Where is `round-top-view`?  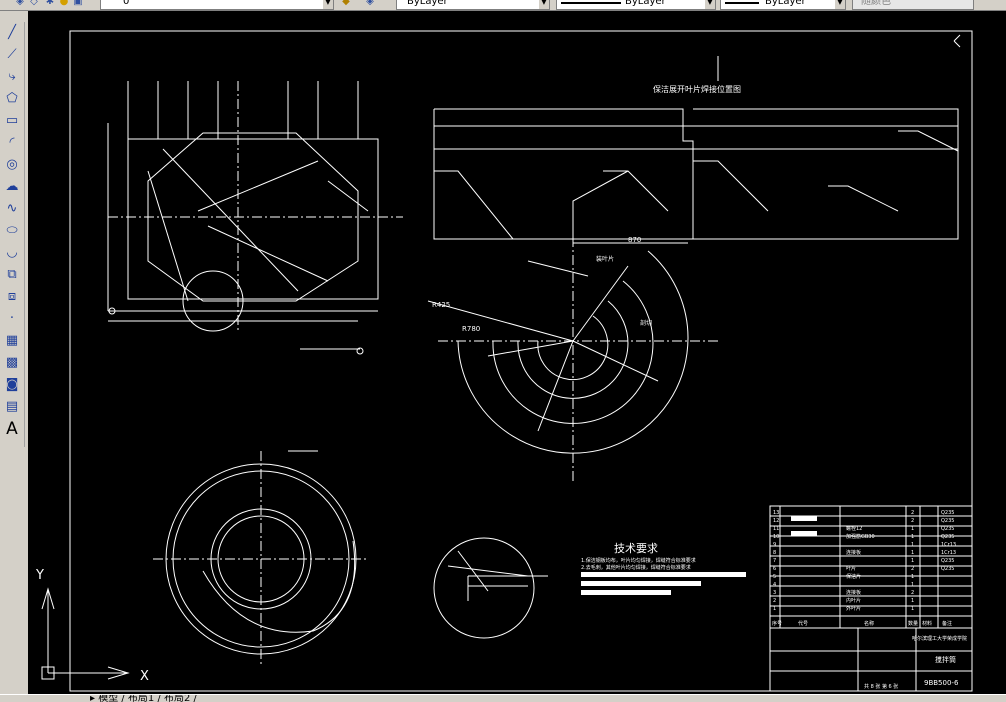 round-top-view is located at coordinates (260, 558).